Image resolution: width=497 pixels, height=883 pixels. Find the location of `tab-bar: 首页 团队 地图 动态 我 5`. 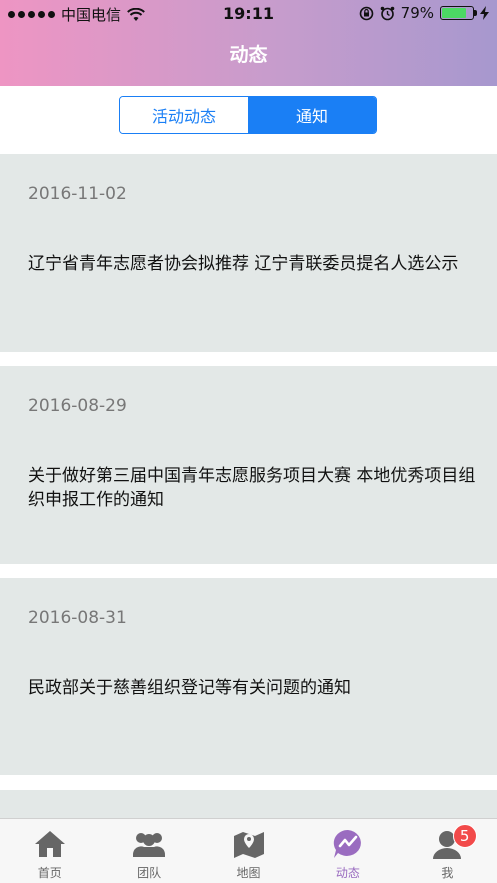

tab-bar: 首页 团队 地图 动态 我 5 is located at coordinates (248, 850).